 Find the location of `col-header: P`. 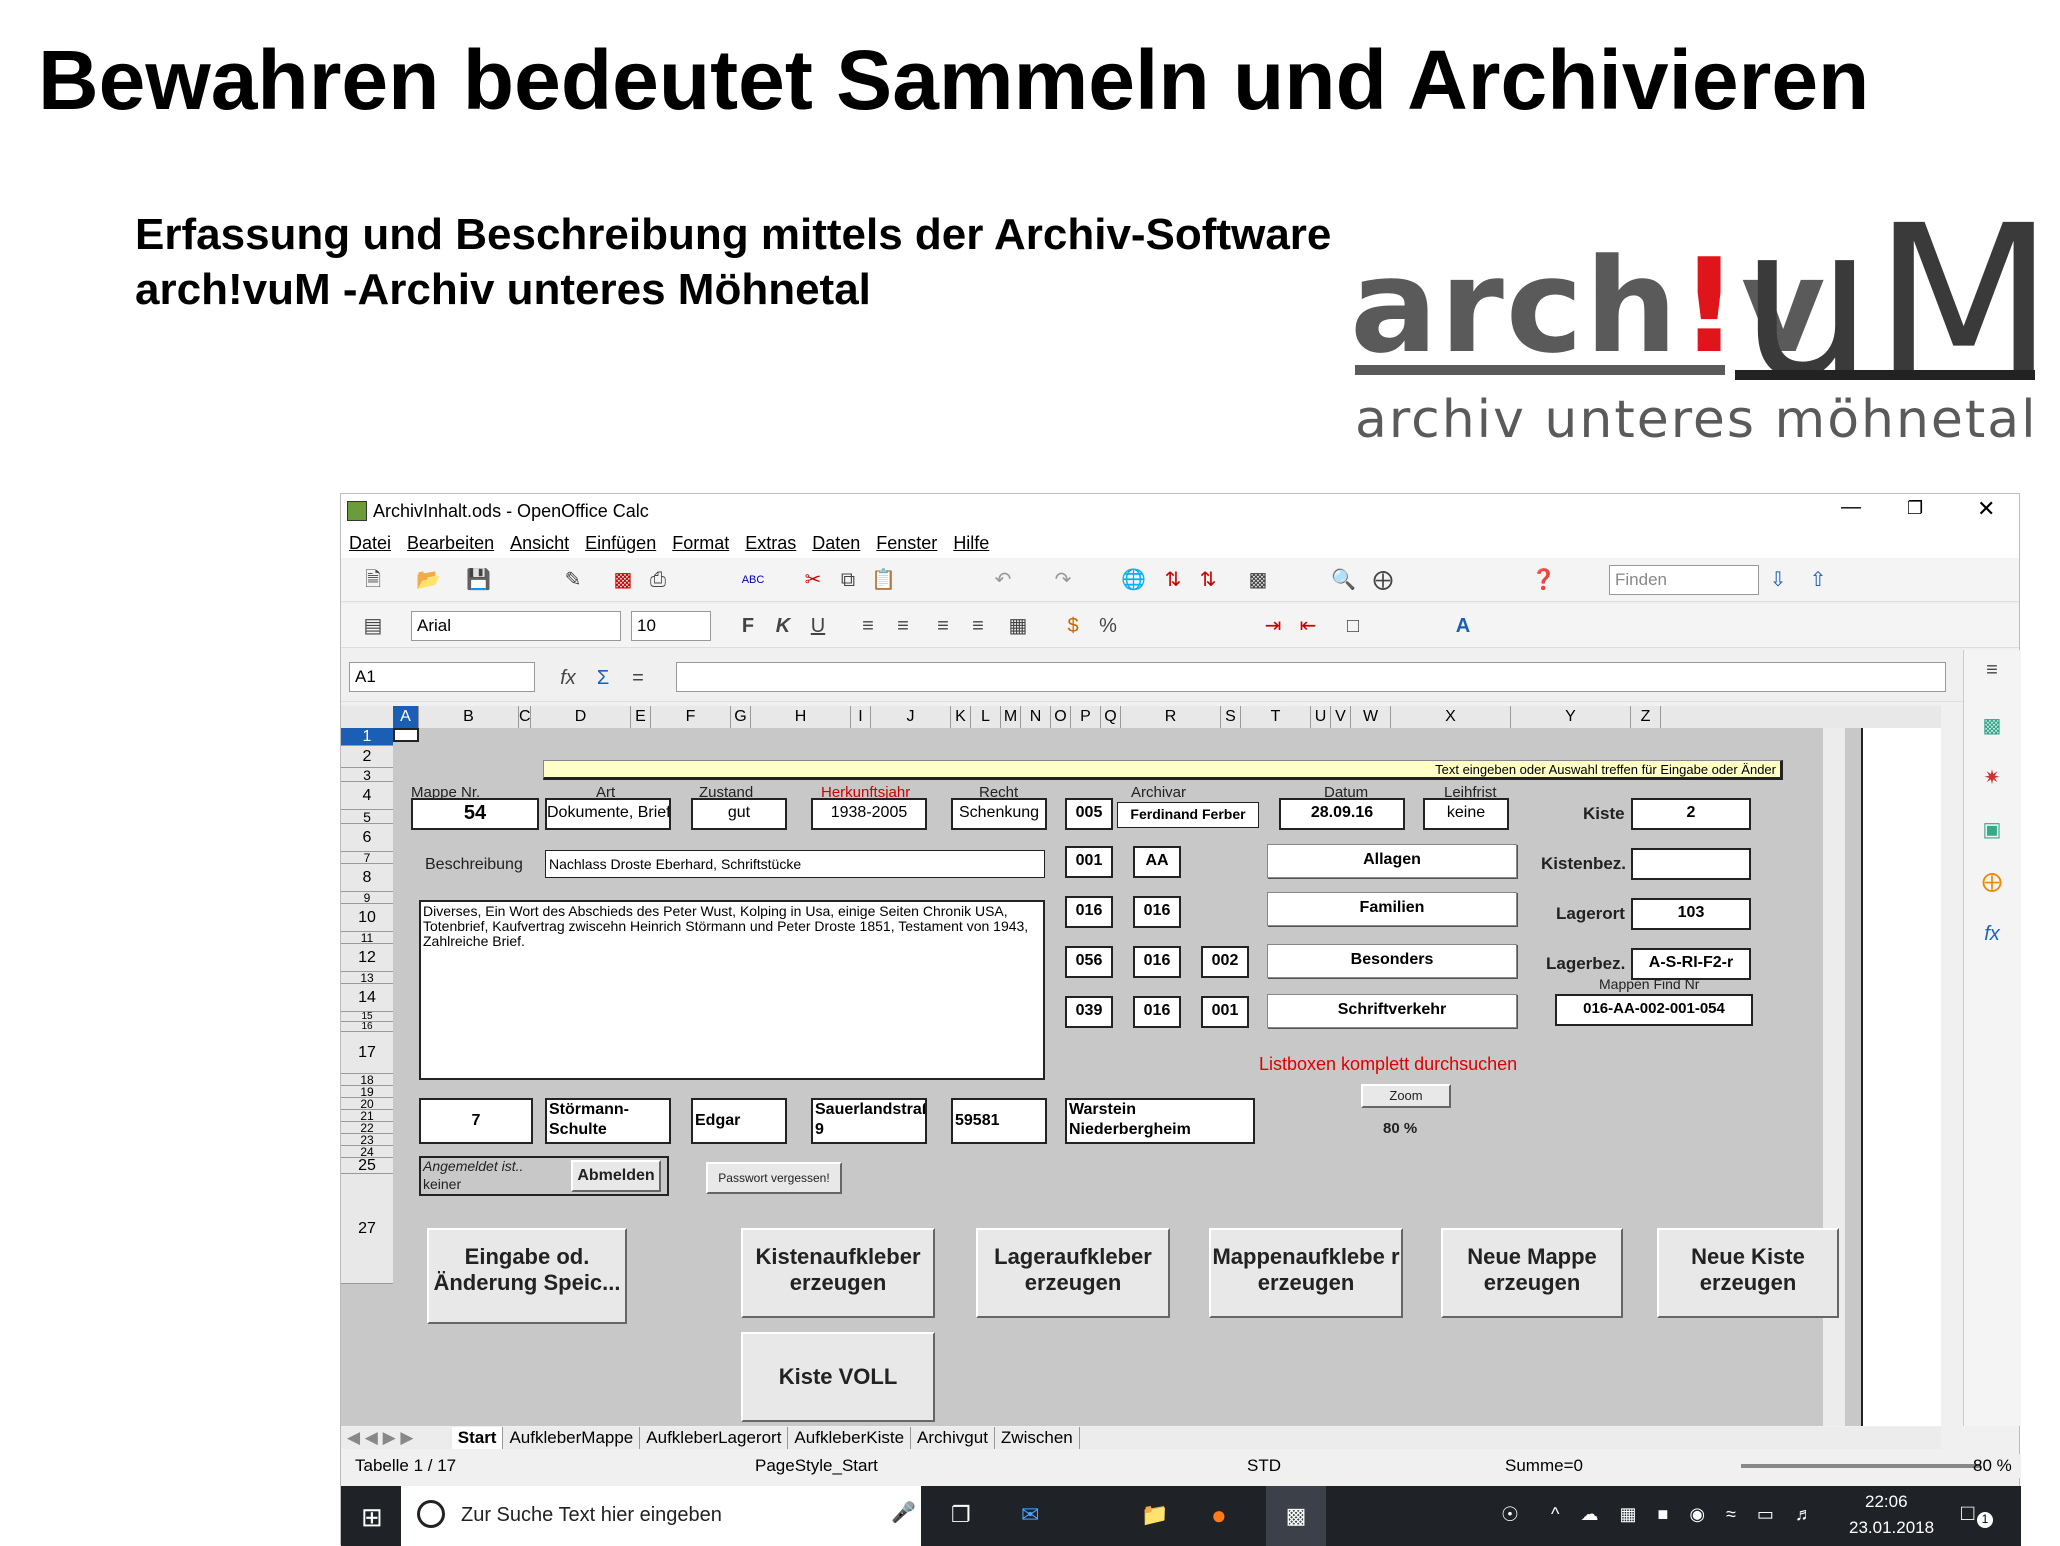

col-header: P is located at coordinates (1086, 717).